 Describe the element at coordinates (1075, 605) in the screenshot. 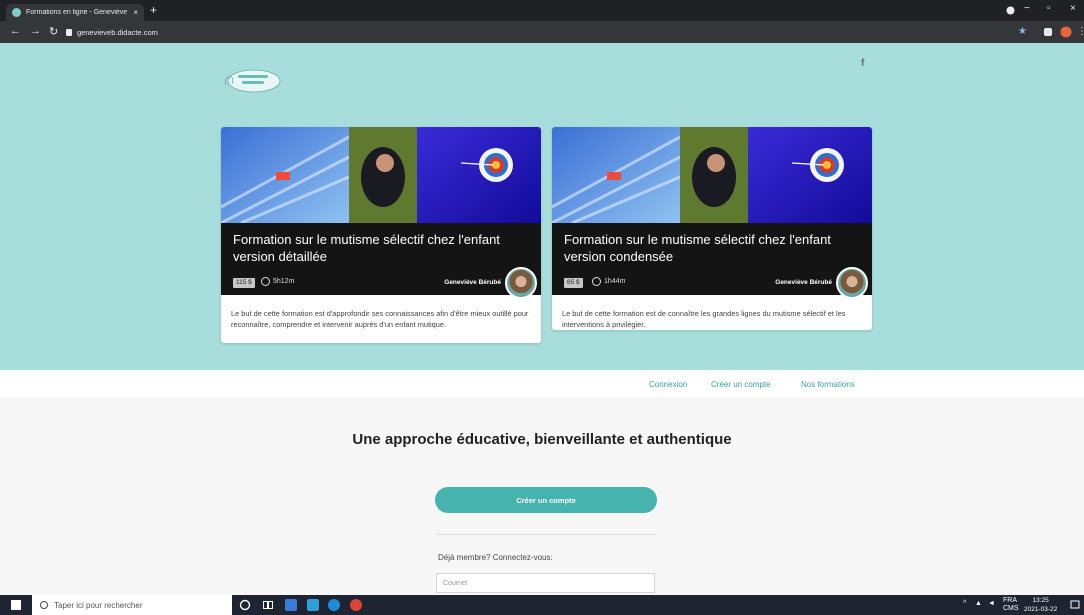

I see `notifications-icon` at that location.